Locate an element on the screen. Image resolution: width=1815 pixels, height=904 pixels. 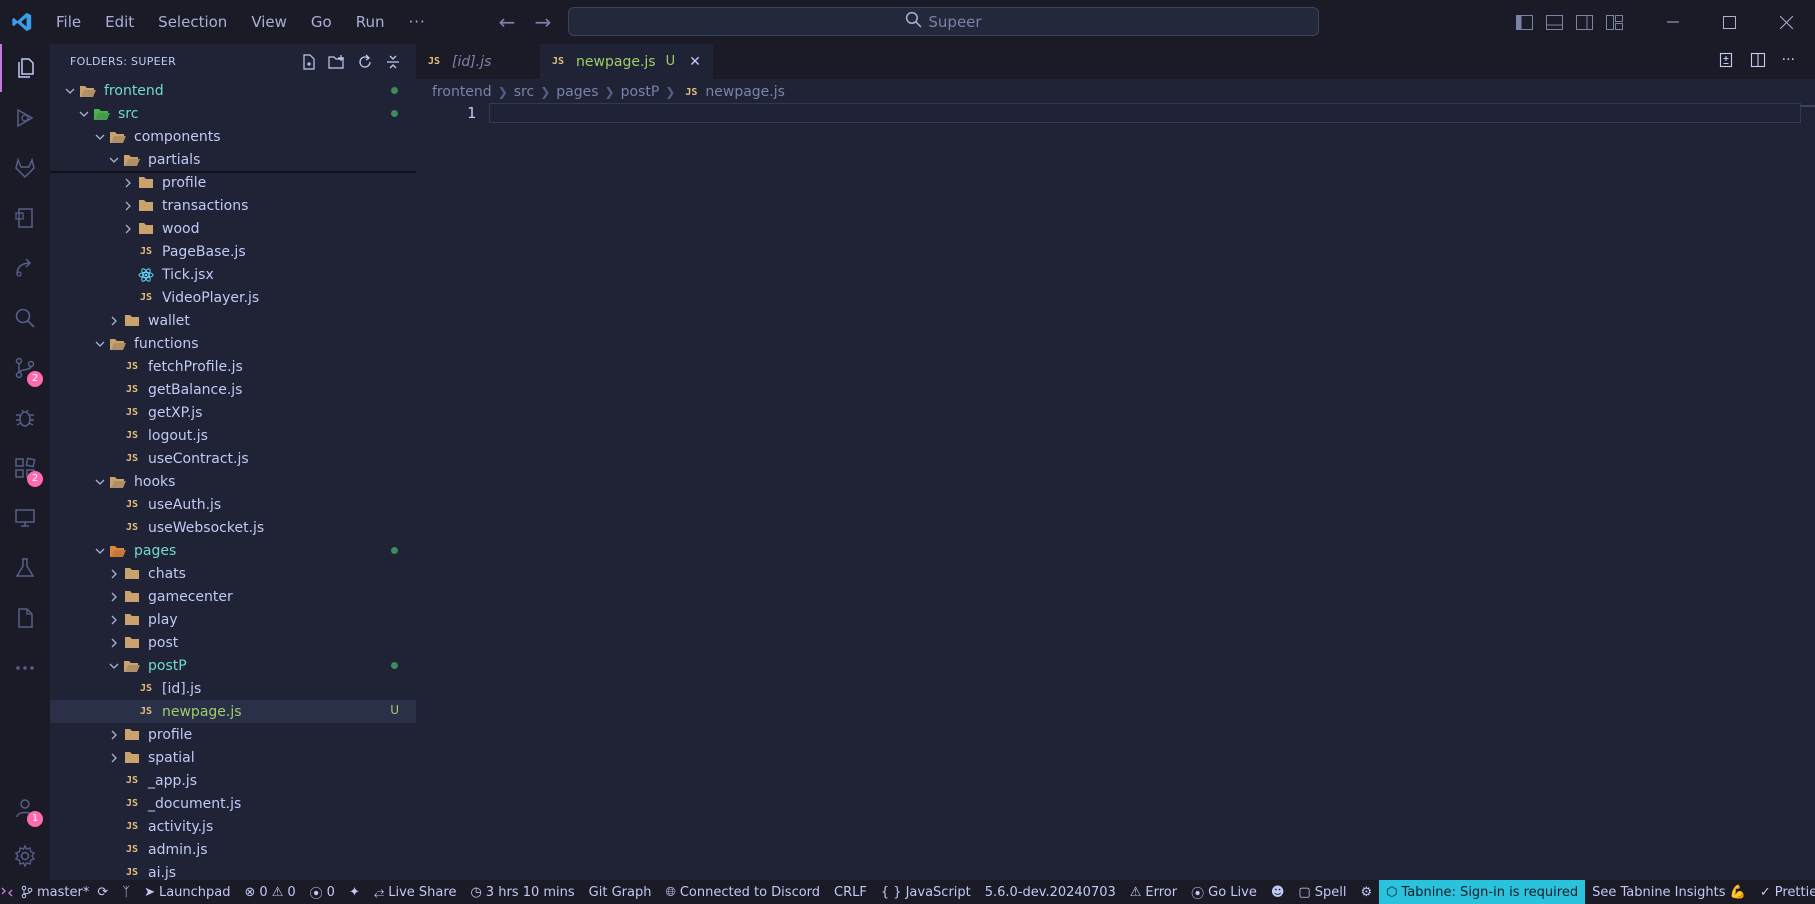
collapse-all-icon is located at coordinates (393, 62).